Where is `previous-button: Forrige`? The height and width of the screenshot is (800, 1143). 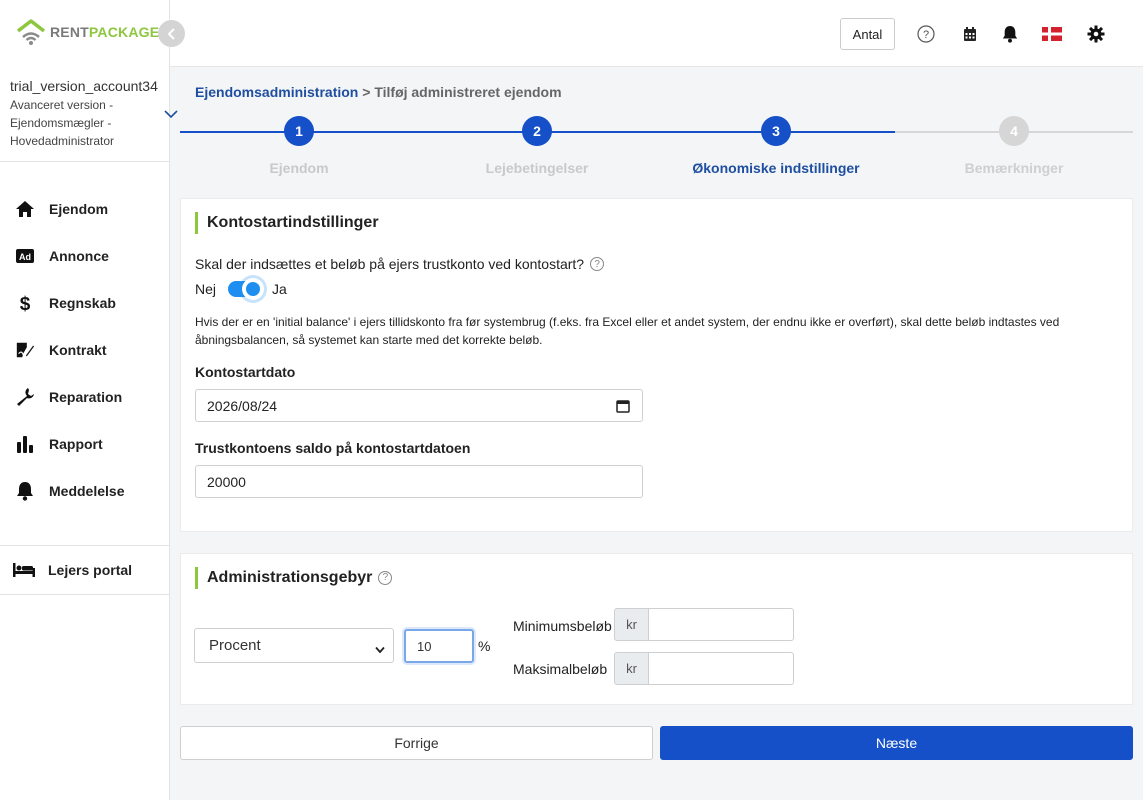
previous-button: Forrige is located at coordinates (416, 743).